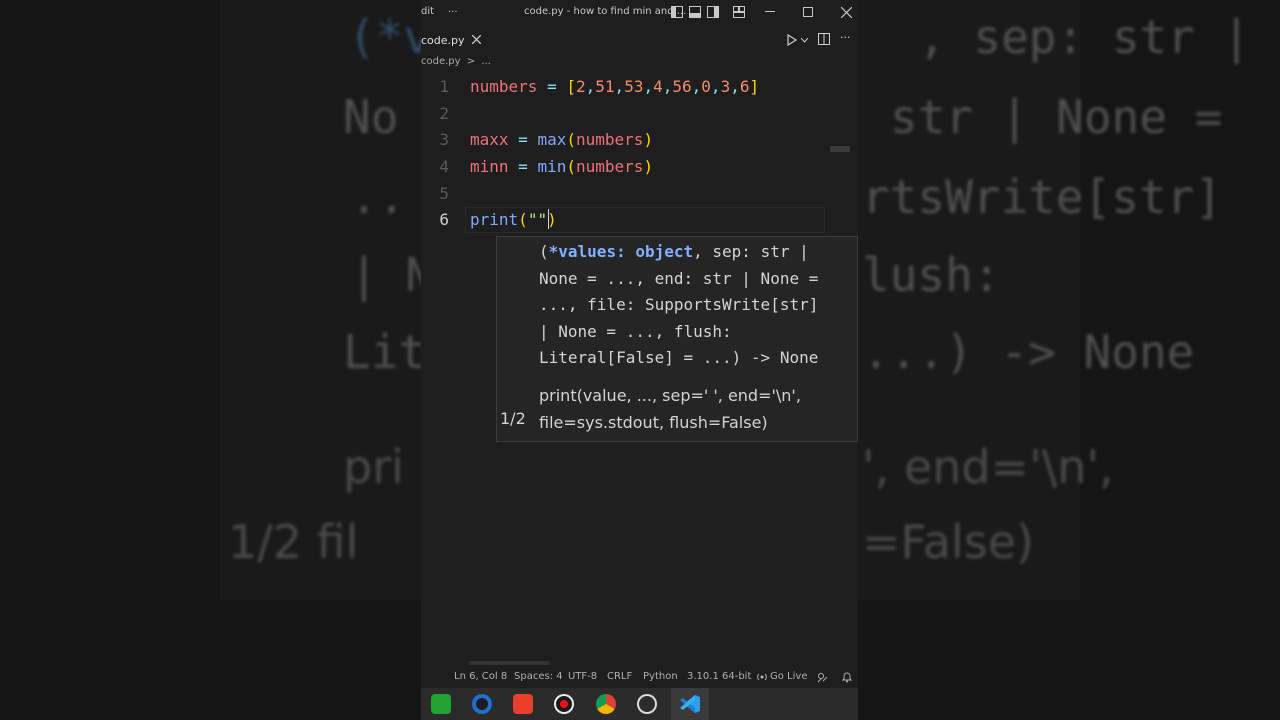  What do you see at coordinates (762, 677) in the screenshot?
I see `broadcast-icon` at bounding box center [762, 677].